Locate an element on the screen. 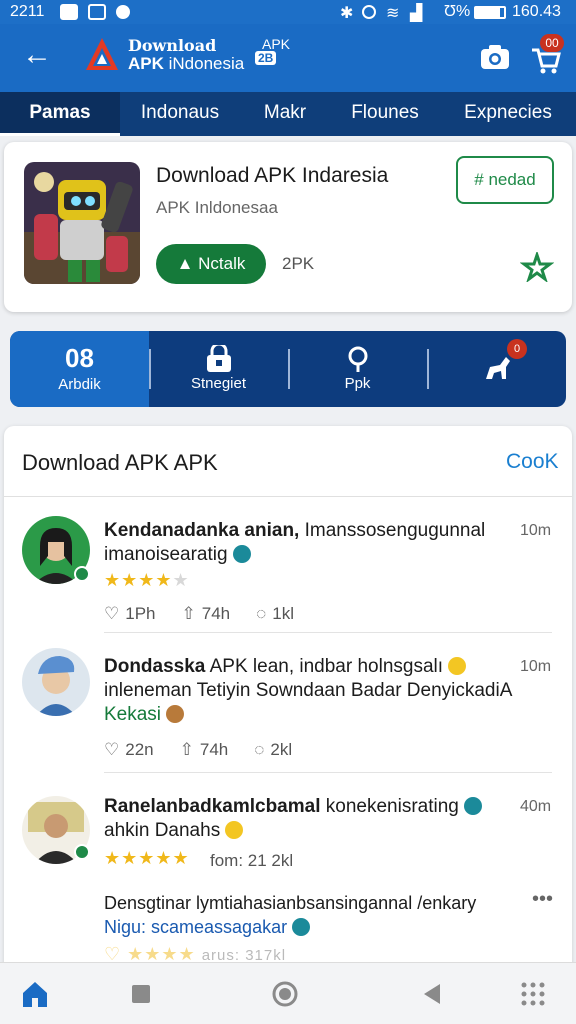 This screenshot has height=1024, width=576. battery-icon is located at coordinates (490, 12).